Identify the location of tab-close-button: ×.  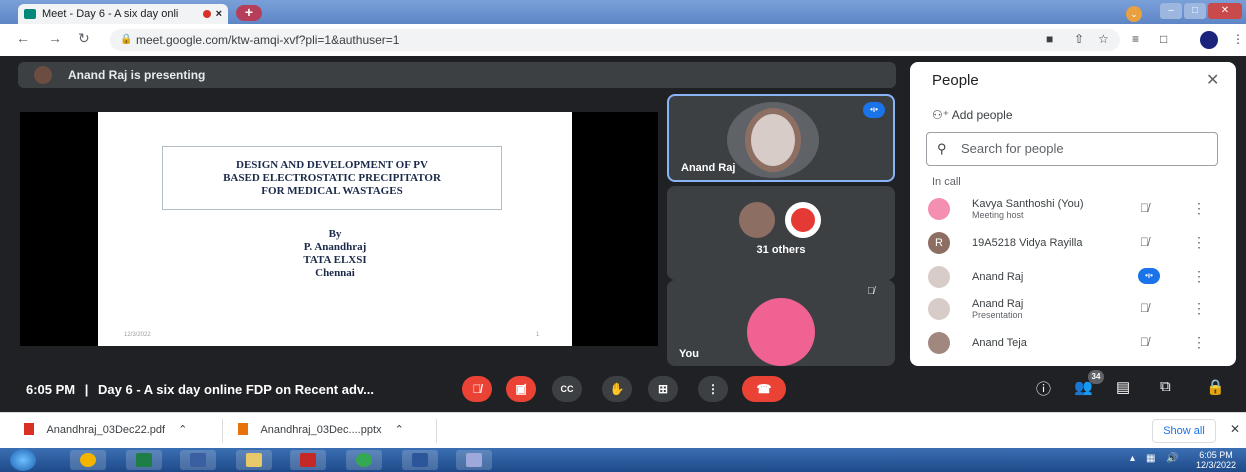
(219, 14).